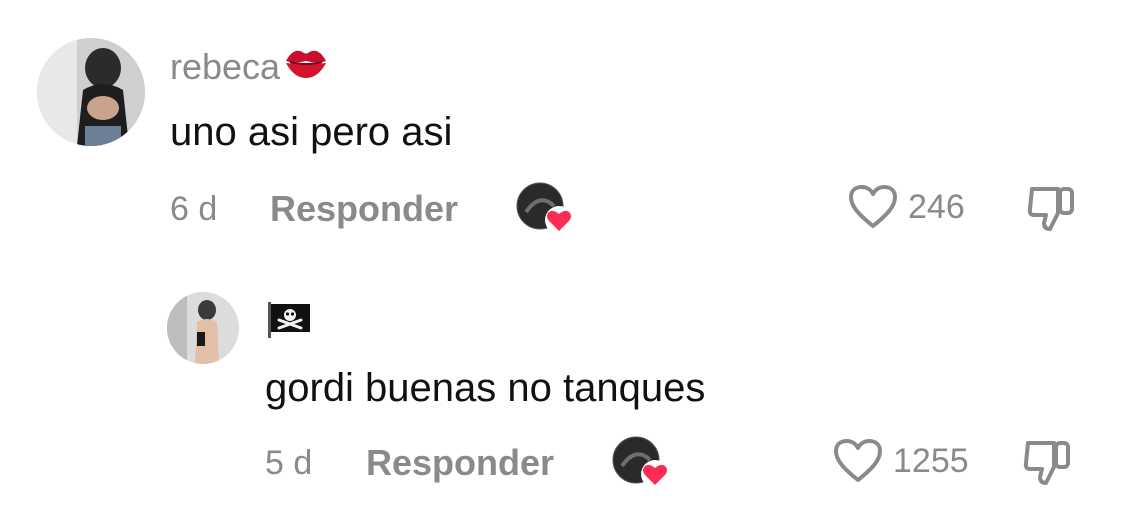 Image resolution: width=1125 pixels, height=514 pixels. I want to click on comment-timestamp: 5 d, so click(289, 463).